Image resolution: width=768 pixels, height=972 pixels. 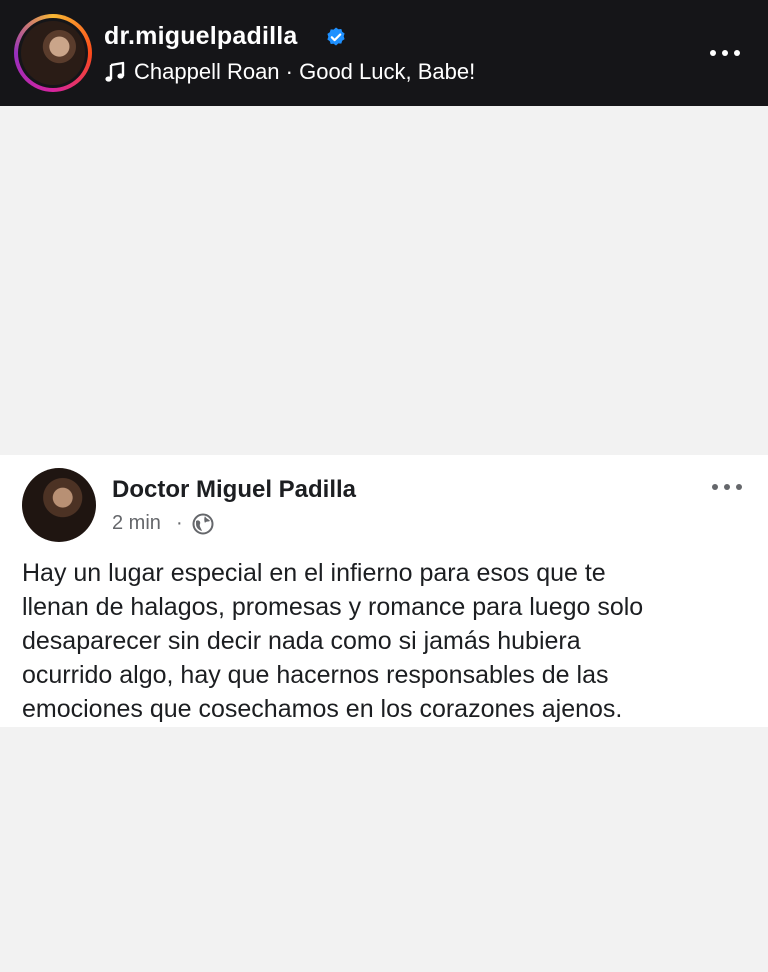 What do you see at coordinates (304, 72) in the screenshot?
I see `story-song-label: Chappell Roan · Good Luck, Babe!` at bounding box center [304, 72].